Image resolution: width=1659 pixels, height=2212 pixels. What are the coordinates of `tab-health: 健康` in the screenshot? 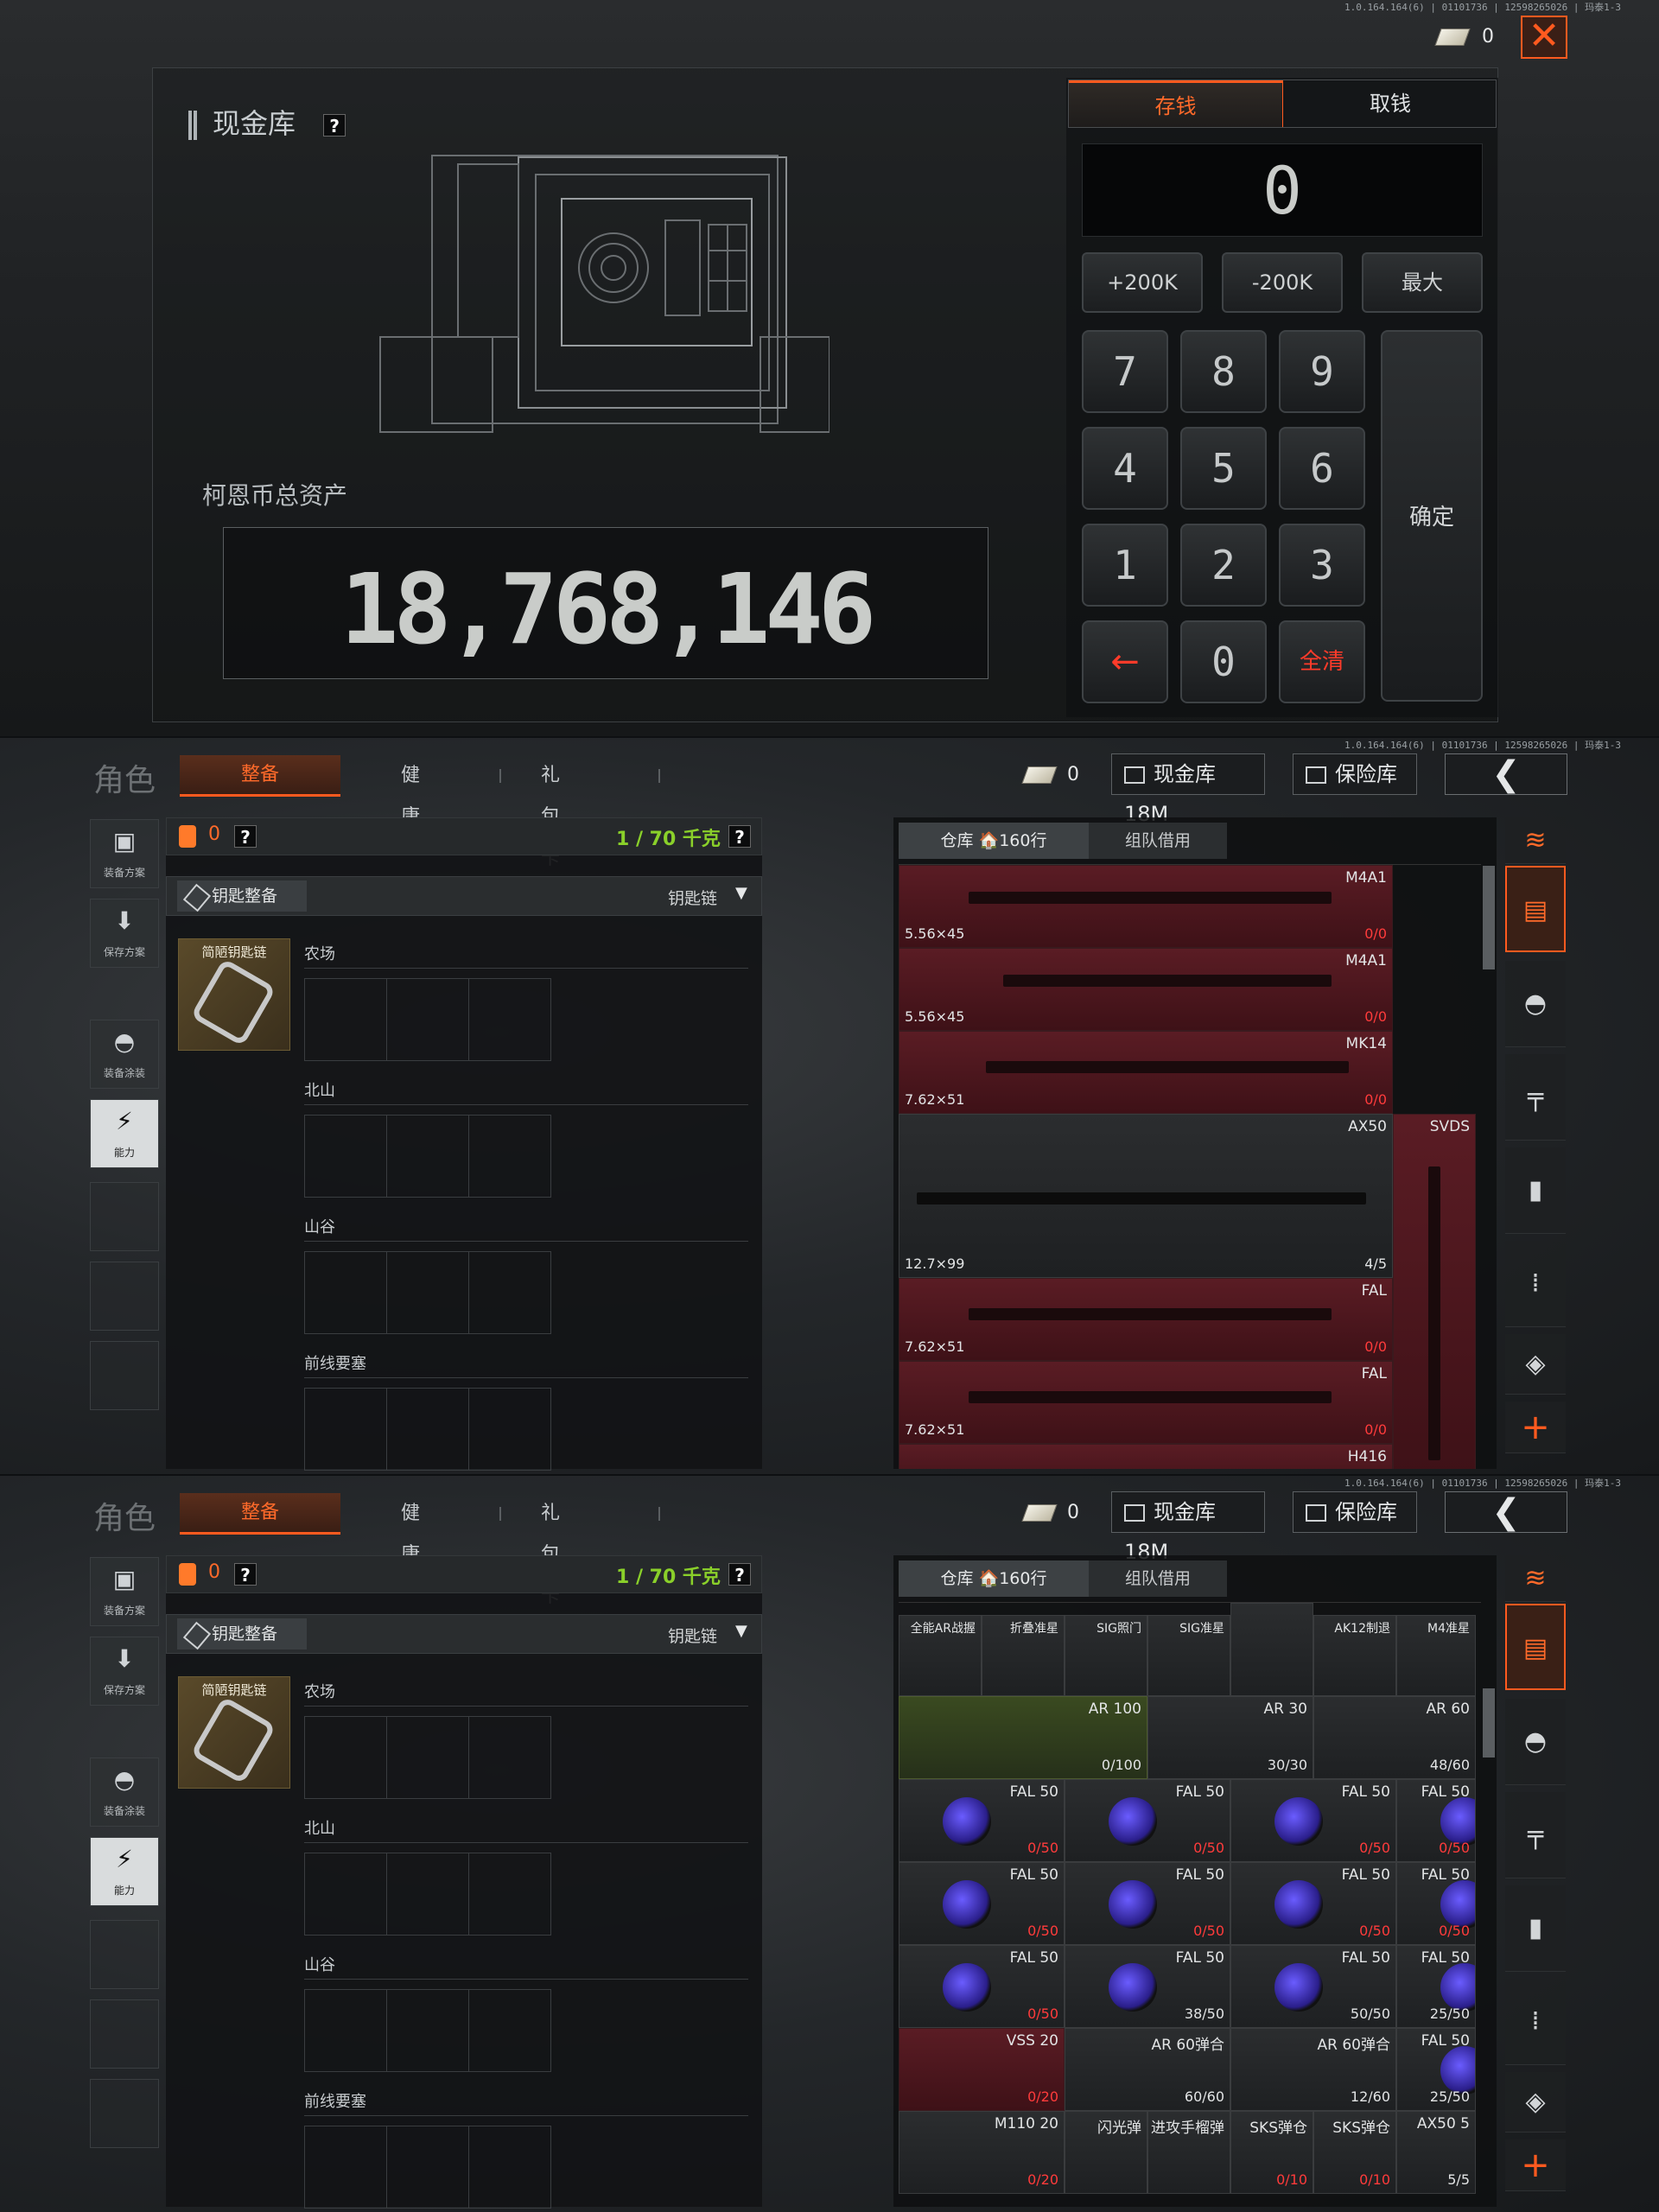 It's located at (410, 791).